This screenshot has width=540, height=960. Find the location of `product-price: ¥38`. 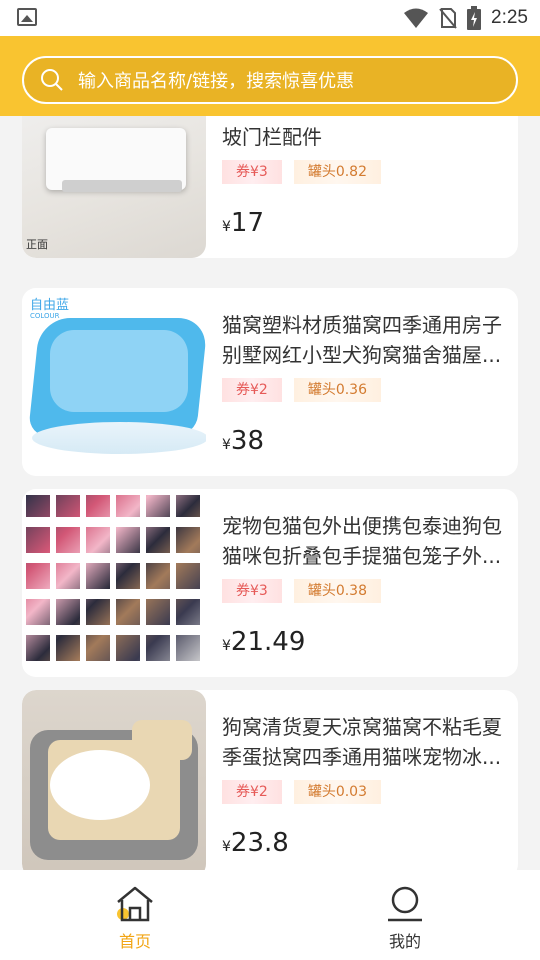

product-price: ¥38 is located at coordinates (243, 441).